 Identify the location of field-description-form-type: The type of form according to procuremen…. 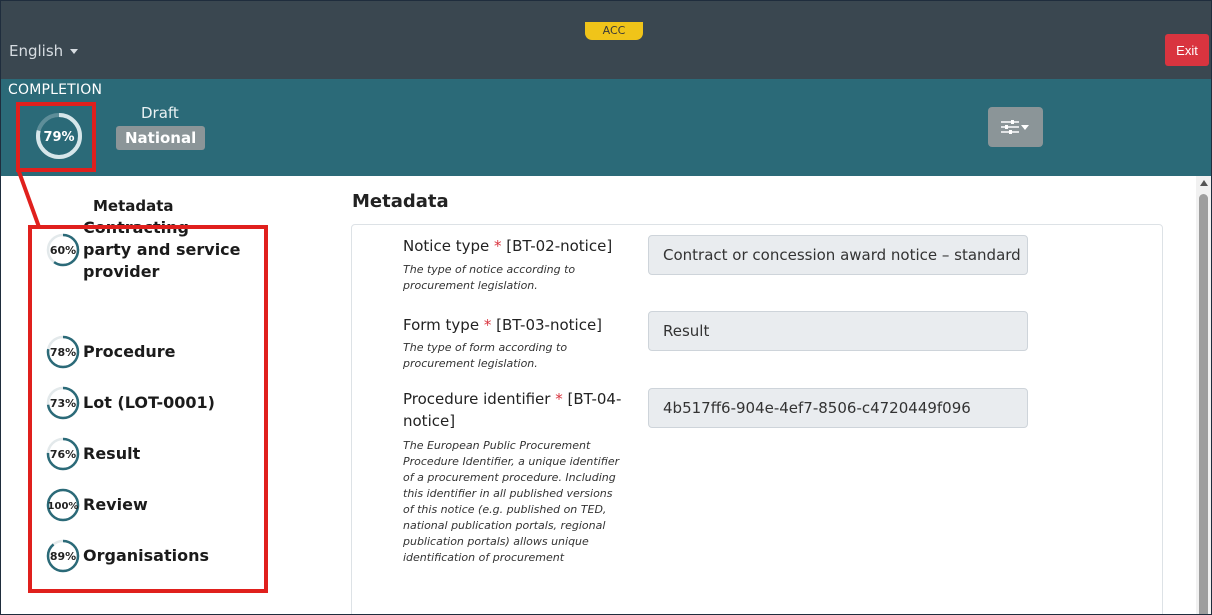
(485, 355).